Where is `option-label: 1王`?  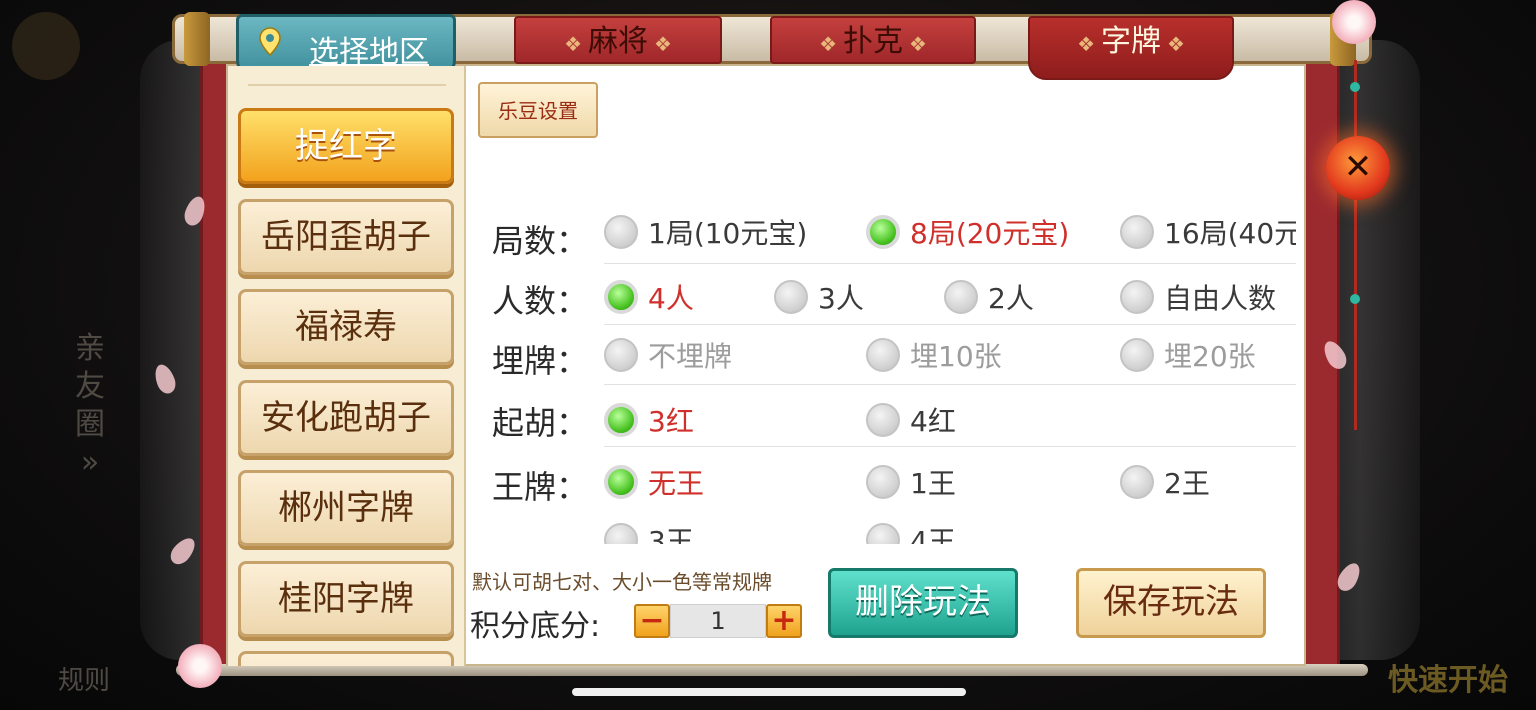
option-label: 1王 is located at coordinates (933, 483).